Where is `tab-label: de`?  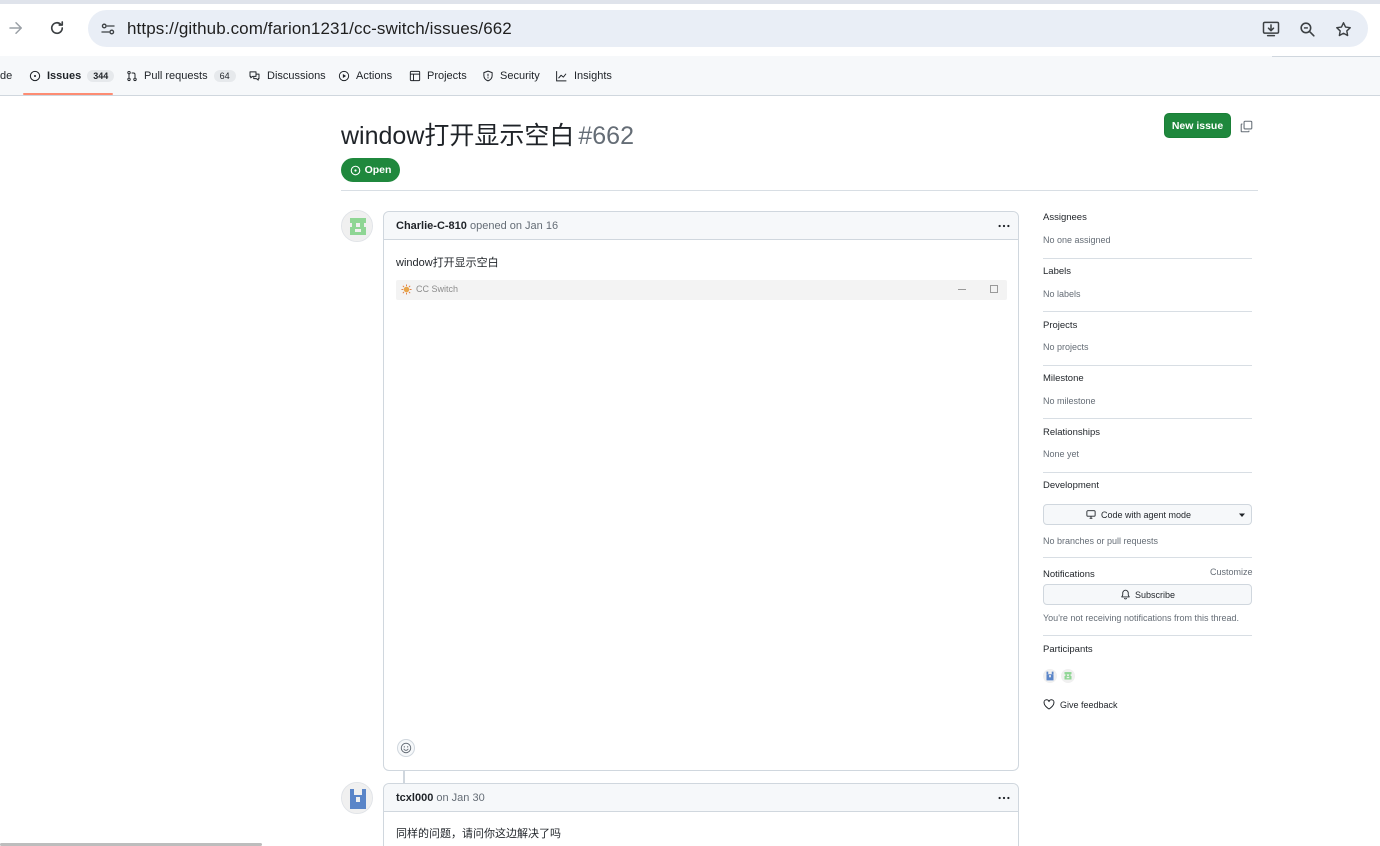 tab-label: de is located at coordinates (6, 76).